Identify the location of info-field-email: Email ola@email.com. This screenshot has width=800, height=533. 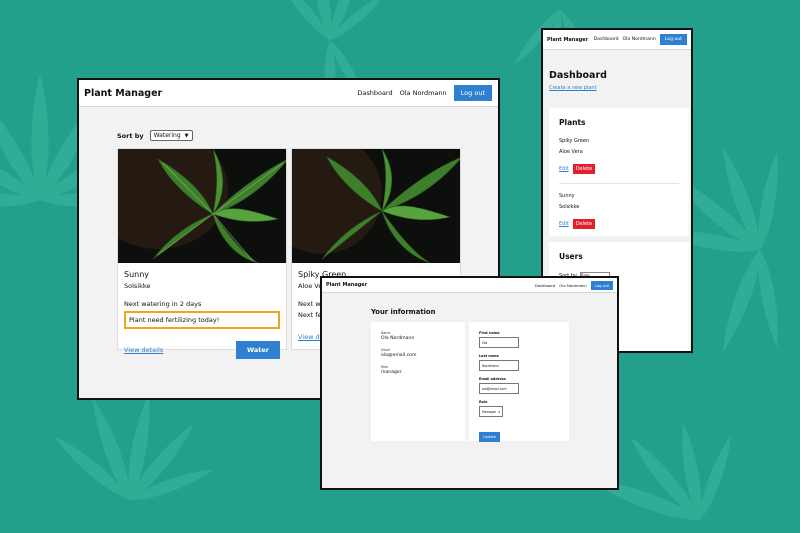
(418, 353).